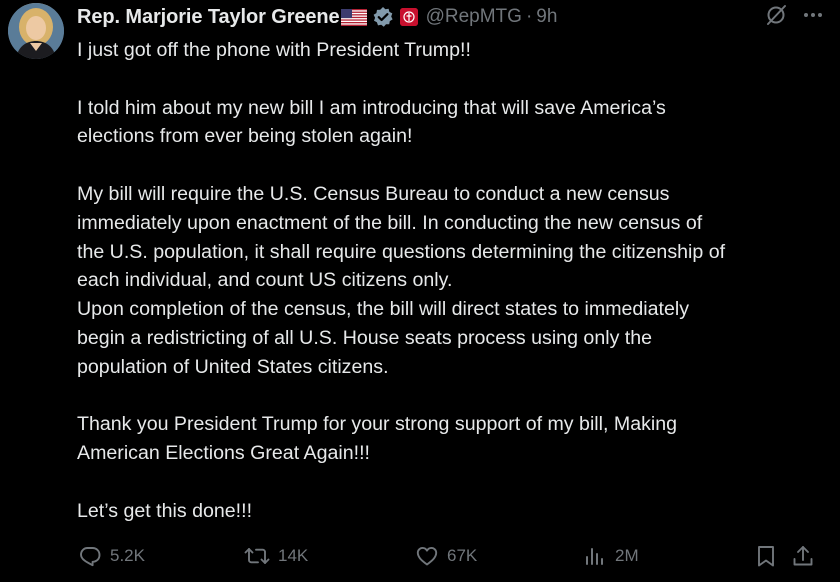  What do you see at coordinates (627, 555) in the screenshot?
I see `views-count: 2M` at bounding box center [627, 555].